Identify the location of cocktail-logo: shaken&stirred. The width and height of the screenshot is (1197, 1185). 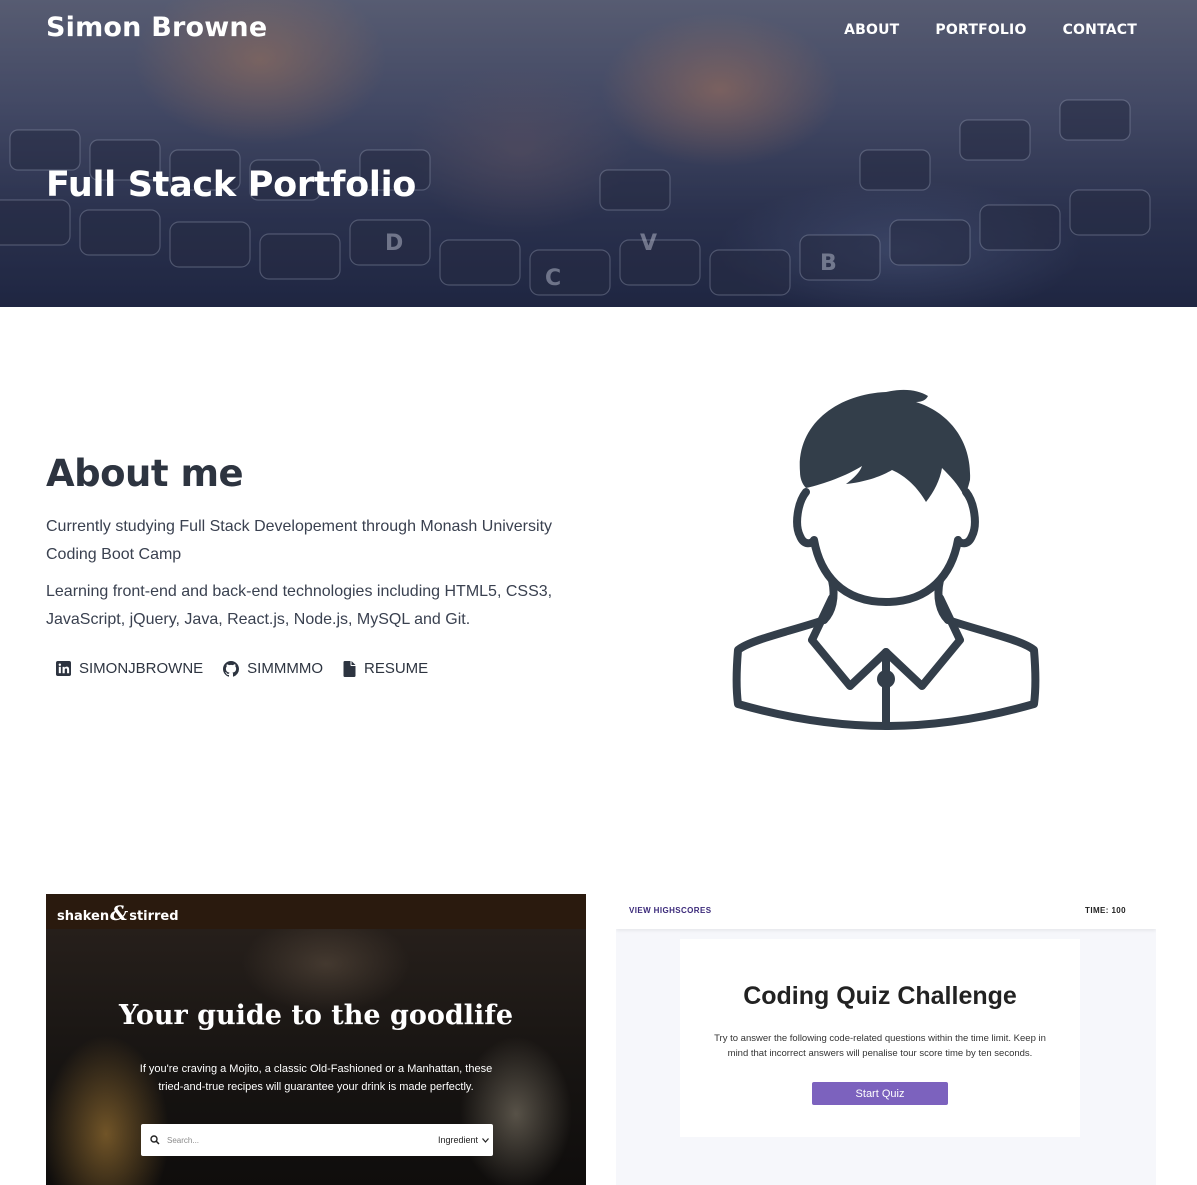
(118, 913).